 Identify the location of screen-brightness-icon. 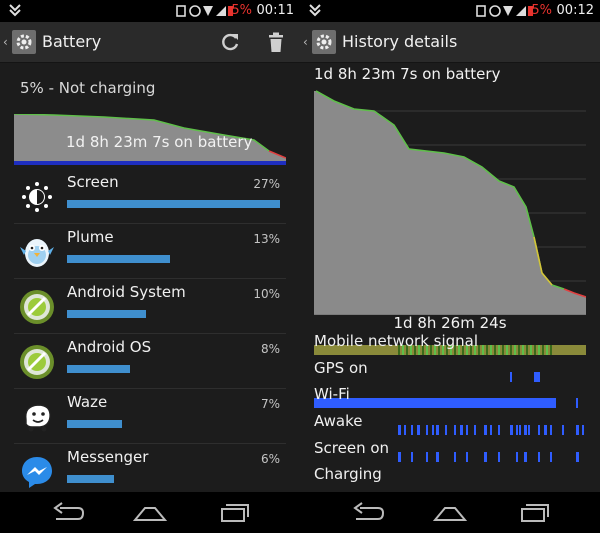
(37, 197).